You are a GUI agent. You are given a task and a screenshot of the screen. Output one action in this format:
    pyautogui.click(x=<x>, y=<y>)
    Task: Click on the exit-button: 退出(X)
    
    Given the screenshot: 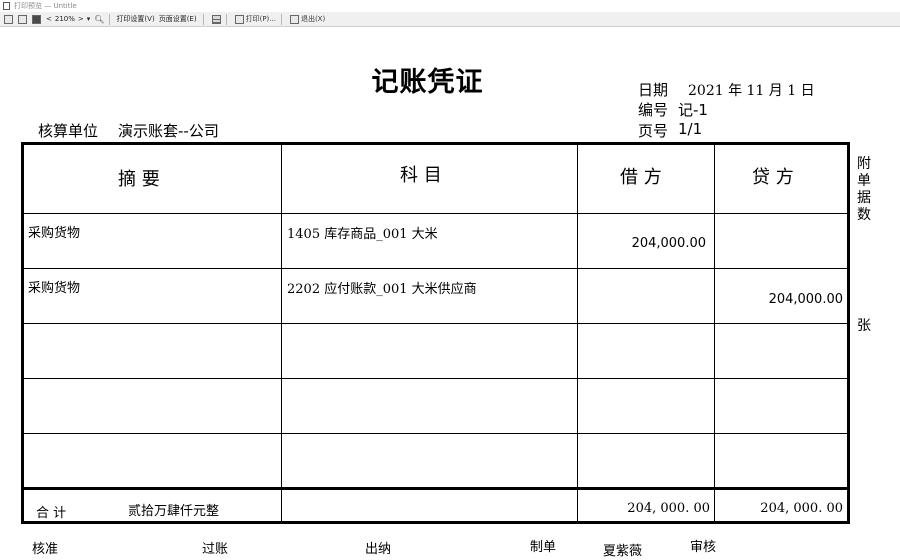 What is the action you would take?
    pyautogui.click(x=307, y=19)
    